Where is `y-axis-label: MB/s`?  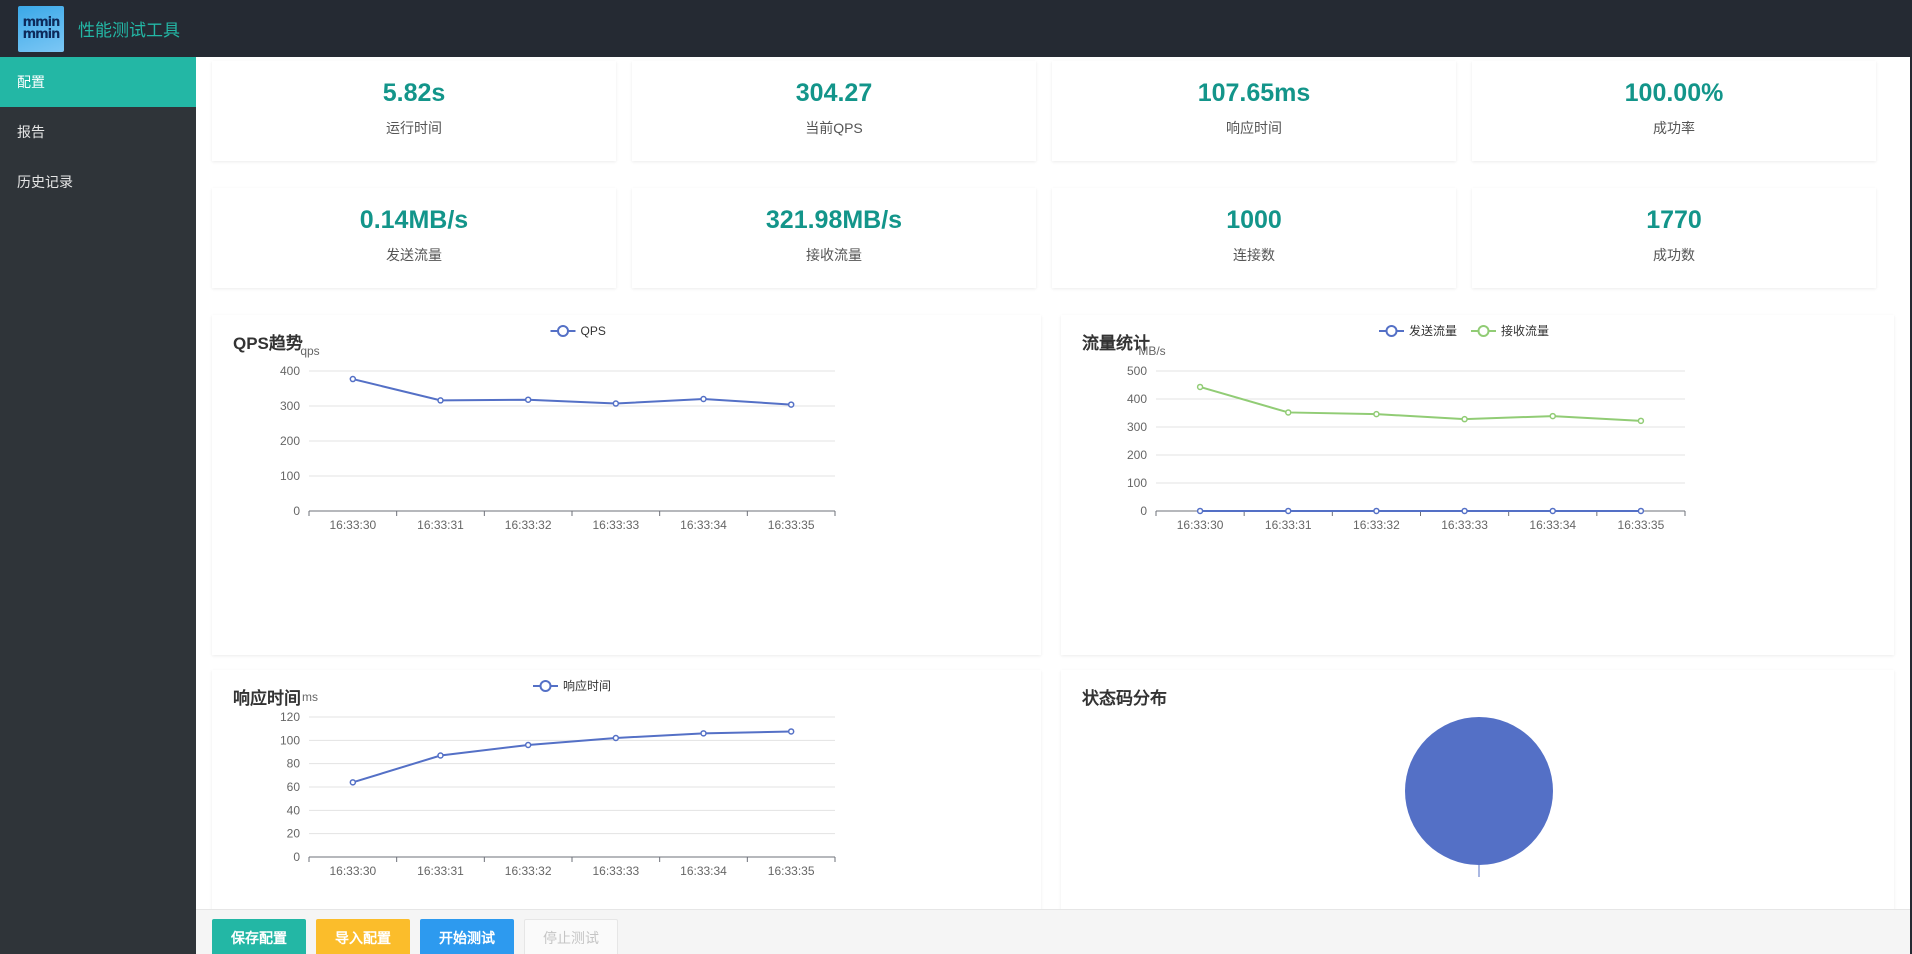 y-axis-label: MB/s is located at coordinates (1151, 351).